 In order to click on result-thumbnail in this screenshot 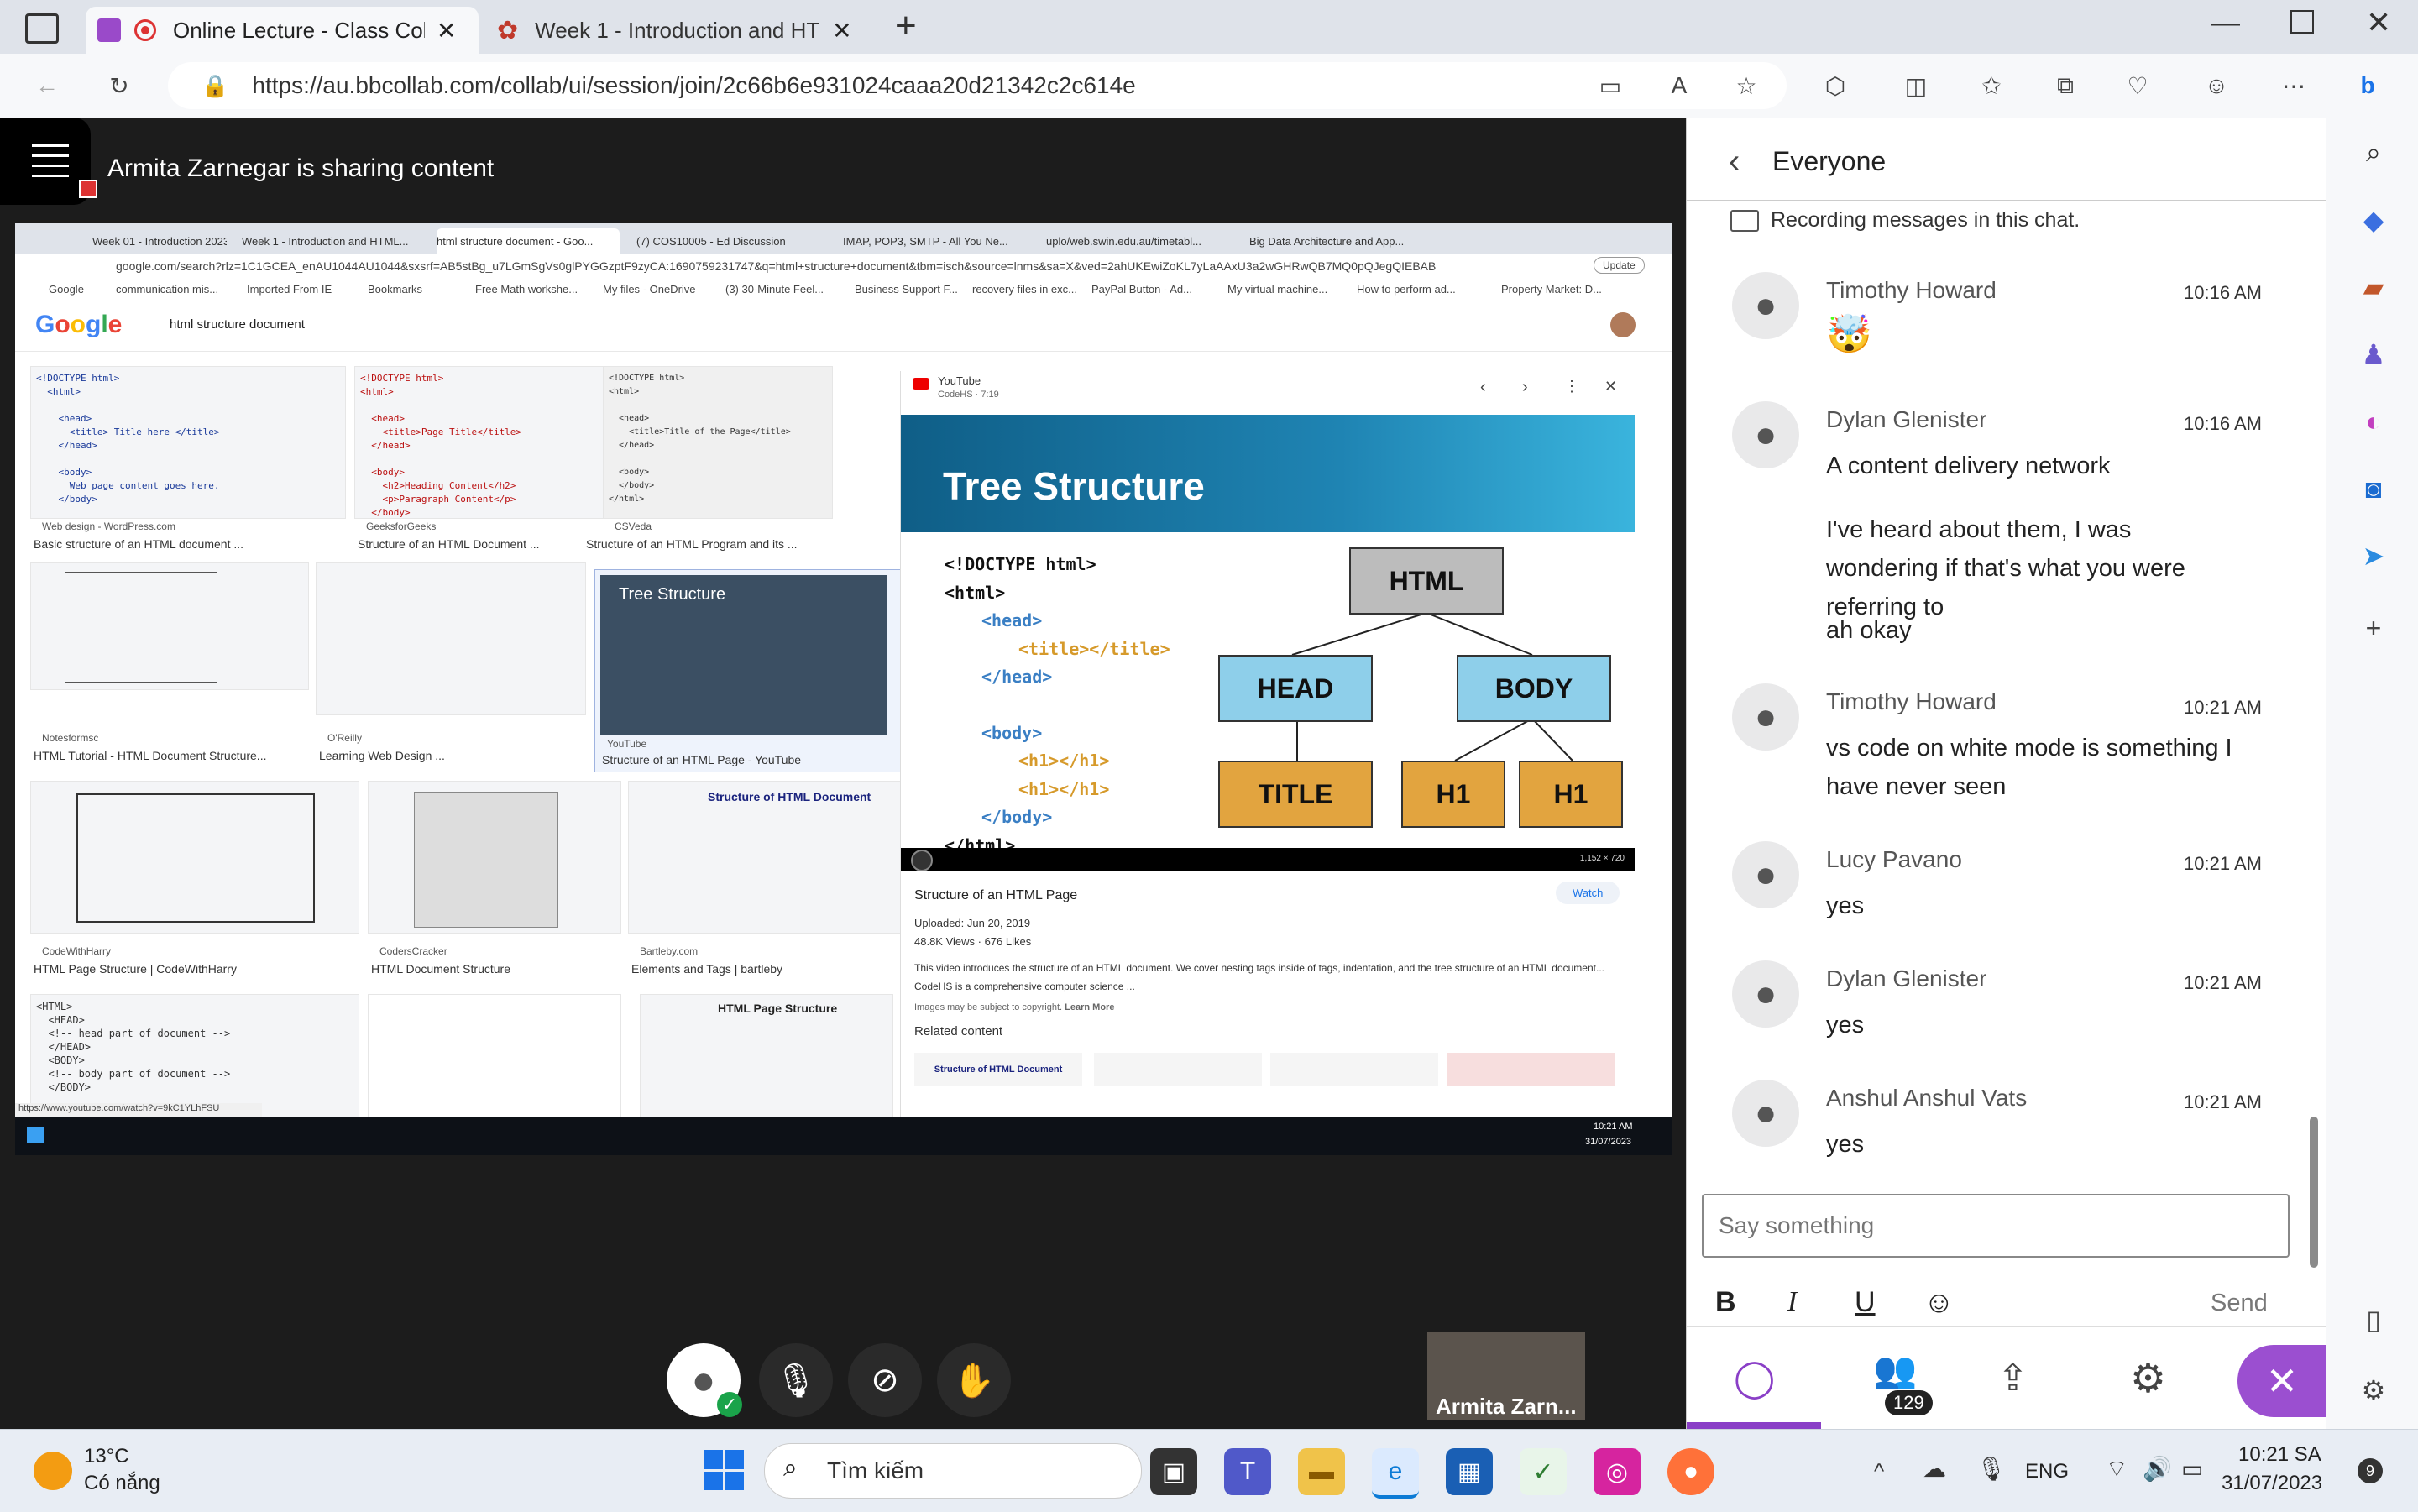, I will do `click(169, 626)`.